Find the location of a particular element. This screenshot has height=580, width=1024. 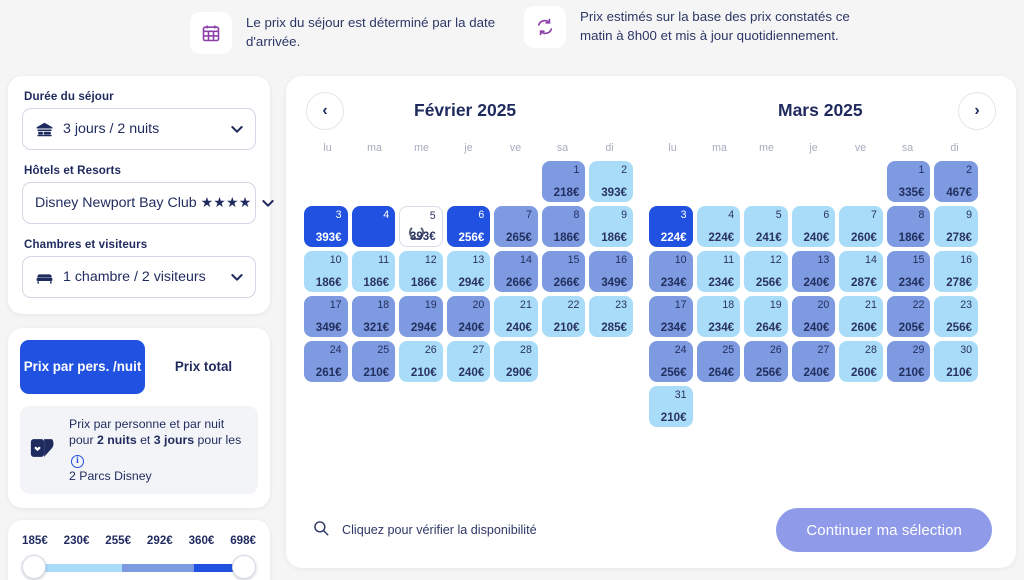

day-cell-18: 18 234€ is located at coordinates (718, 316).